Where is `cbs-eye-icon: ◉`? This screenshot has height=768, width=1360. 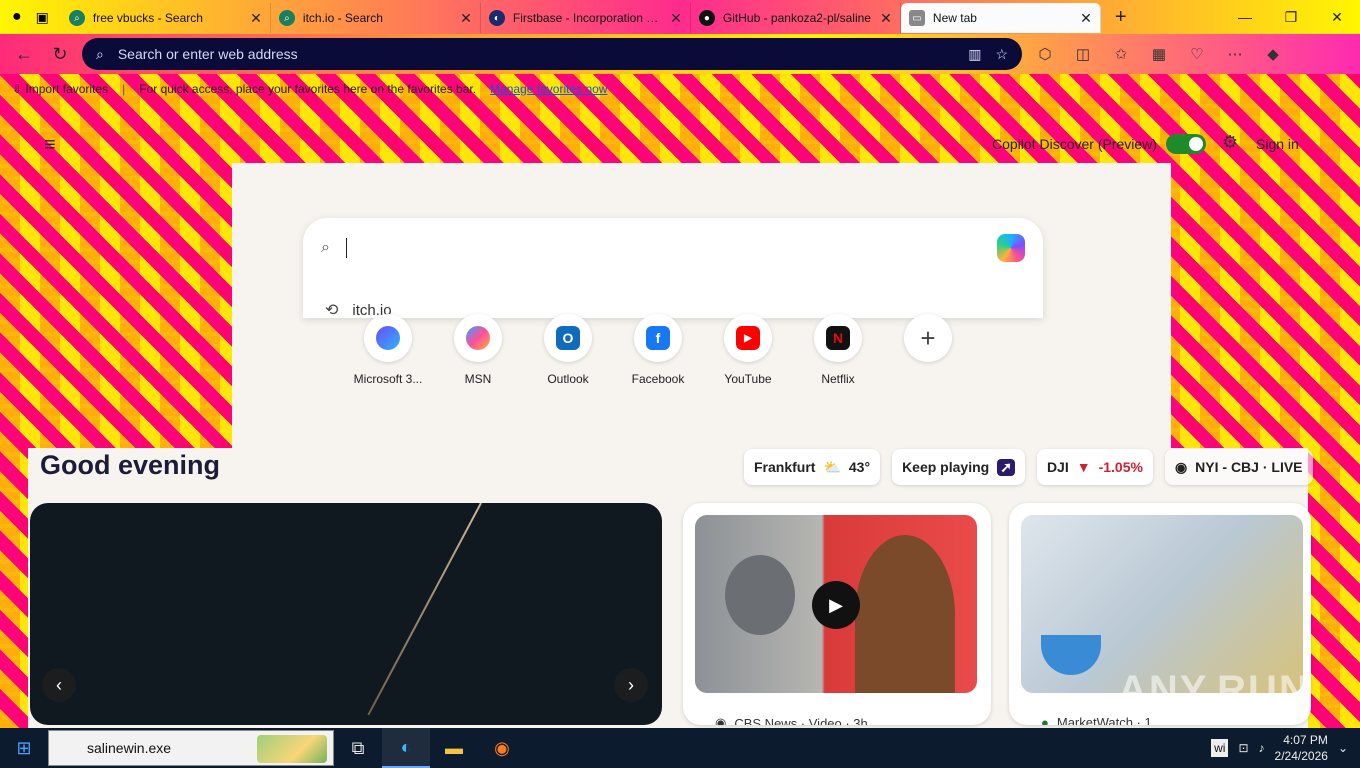
cbs-eye-icon: ◉ is located at coordinates (721, 720).